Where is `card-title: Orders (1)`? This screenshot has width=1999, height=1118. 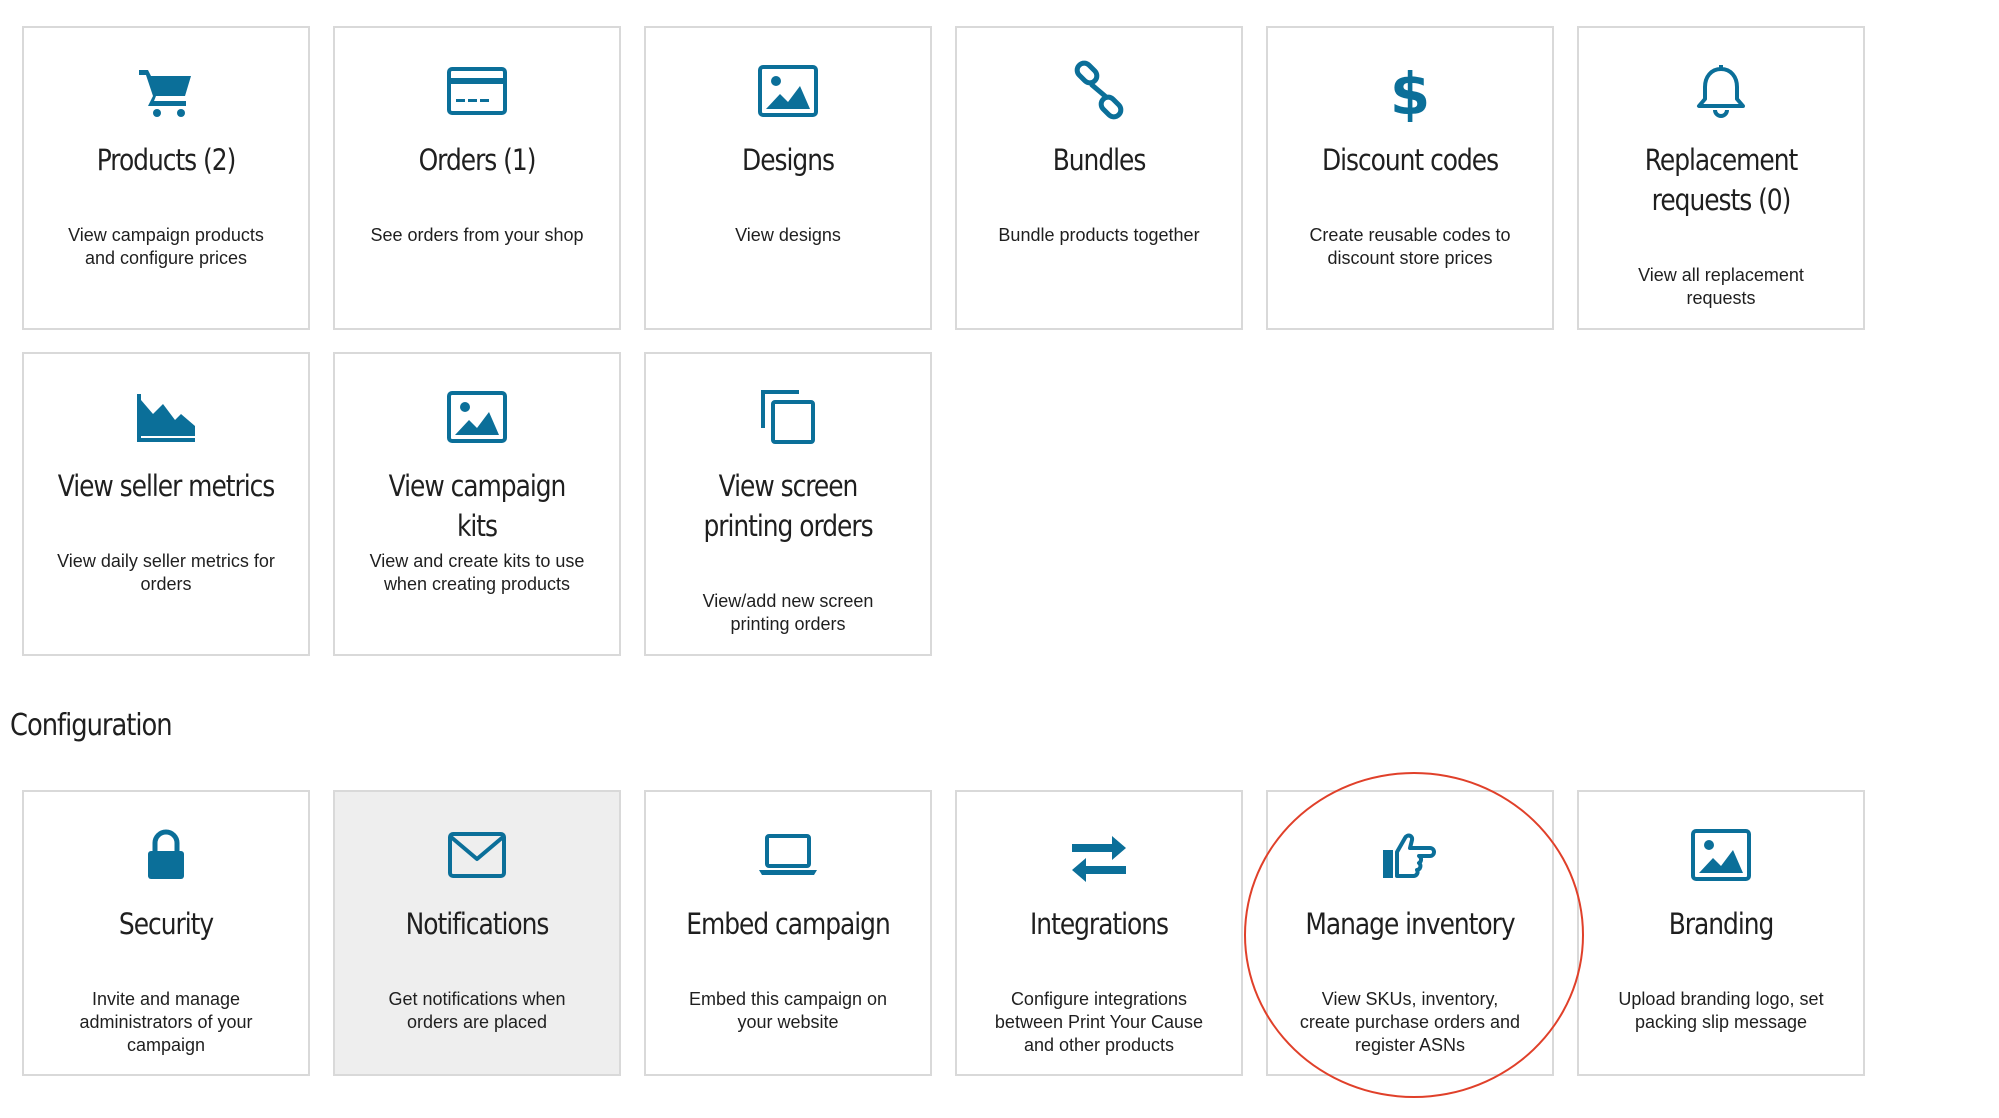 card-title: Orders (1) is located at coordinates (477, 160).